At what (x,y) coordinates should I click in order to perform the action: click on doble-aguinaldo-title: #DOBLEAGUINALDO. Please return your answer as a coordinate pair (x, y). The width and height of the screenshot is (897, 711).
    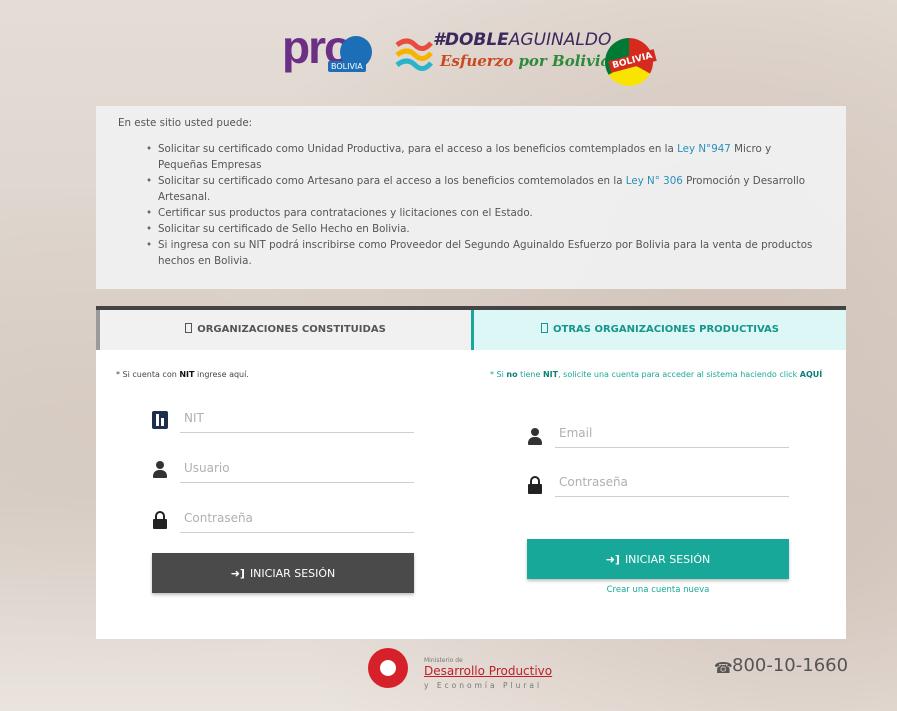
    Looking at the image, I should click on (522, 40).